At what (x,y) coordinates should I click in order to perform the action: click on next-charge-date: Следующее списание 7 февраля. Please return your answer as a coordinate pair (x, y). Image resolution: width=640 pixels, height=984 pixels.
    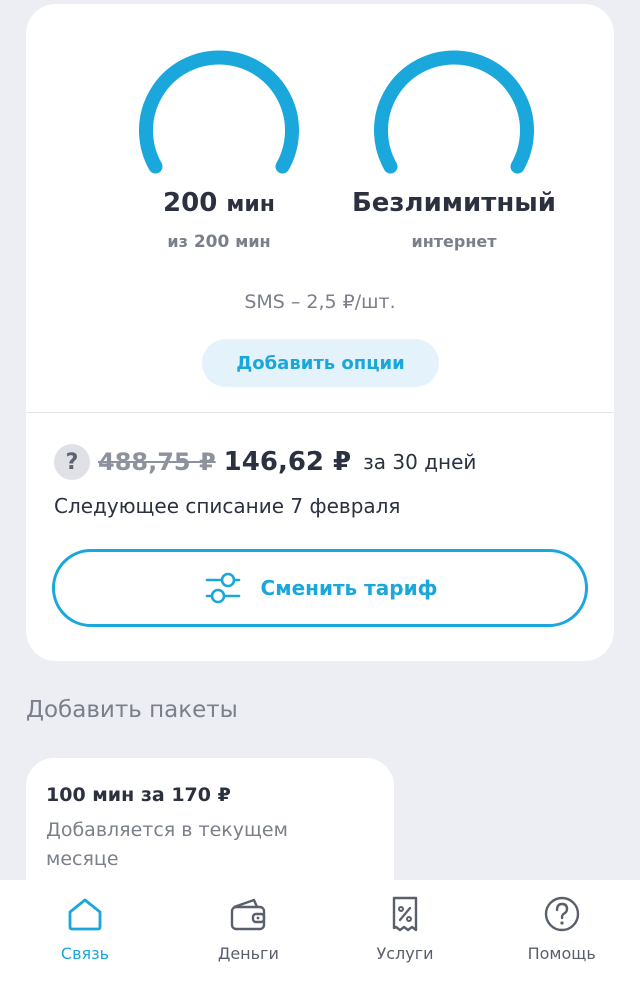
    Looking at the image, I should click on (227, 506).